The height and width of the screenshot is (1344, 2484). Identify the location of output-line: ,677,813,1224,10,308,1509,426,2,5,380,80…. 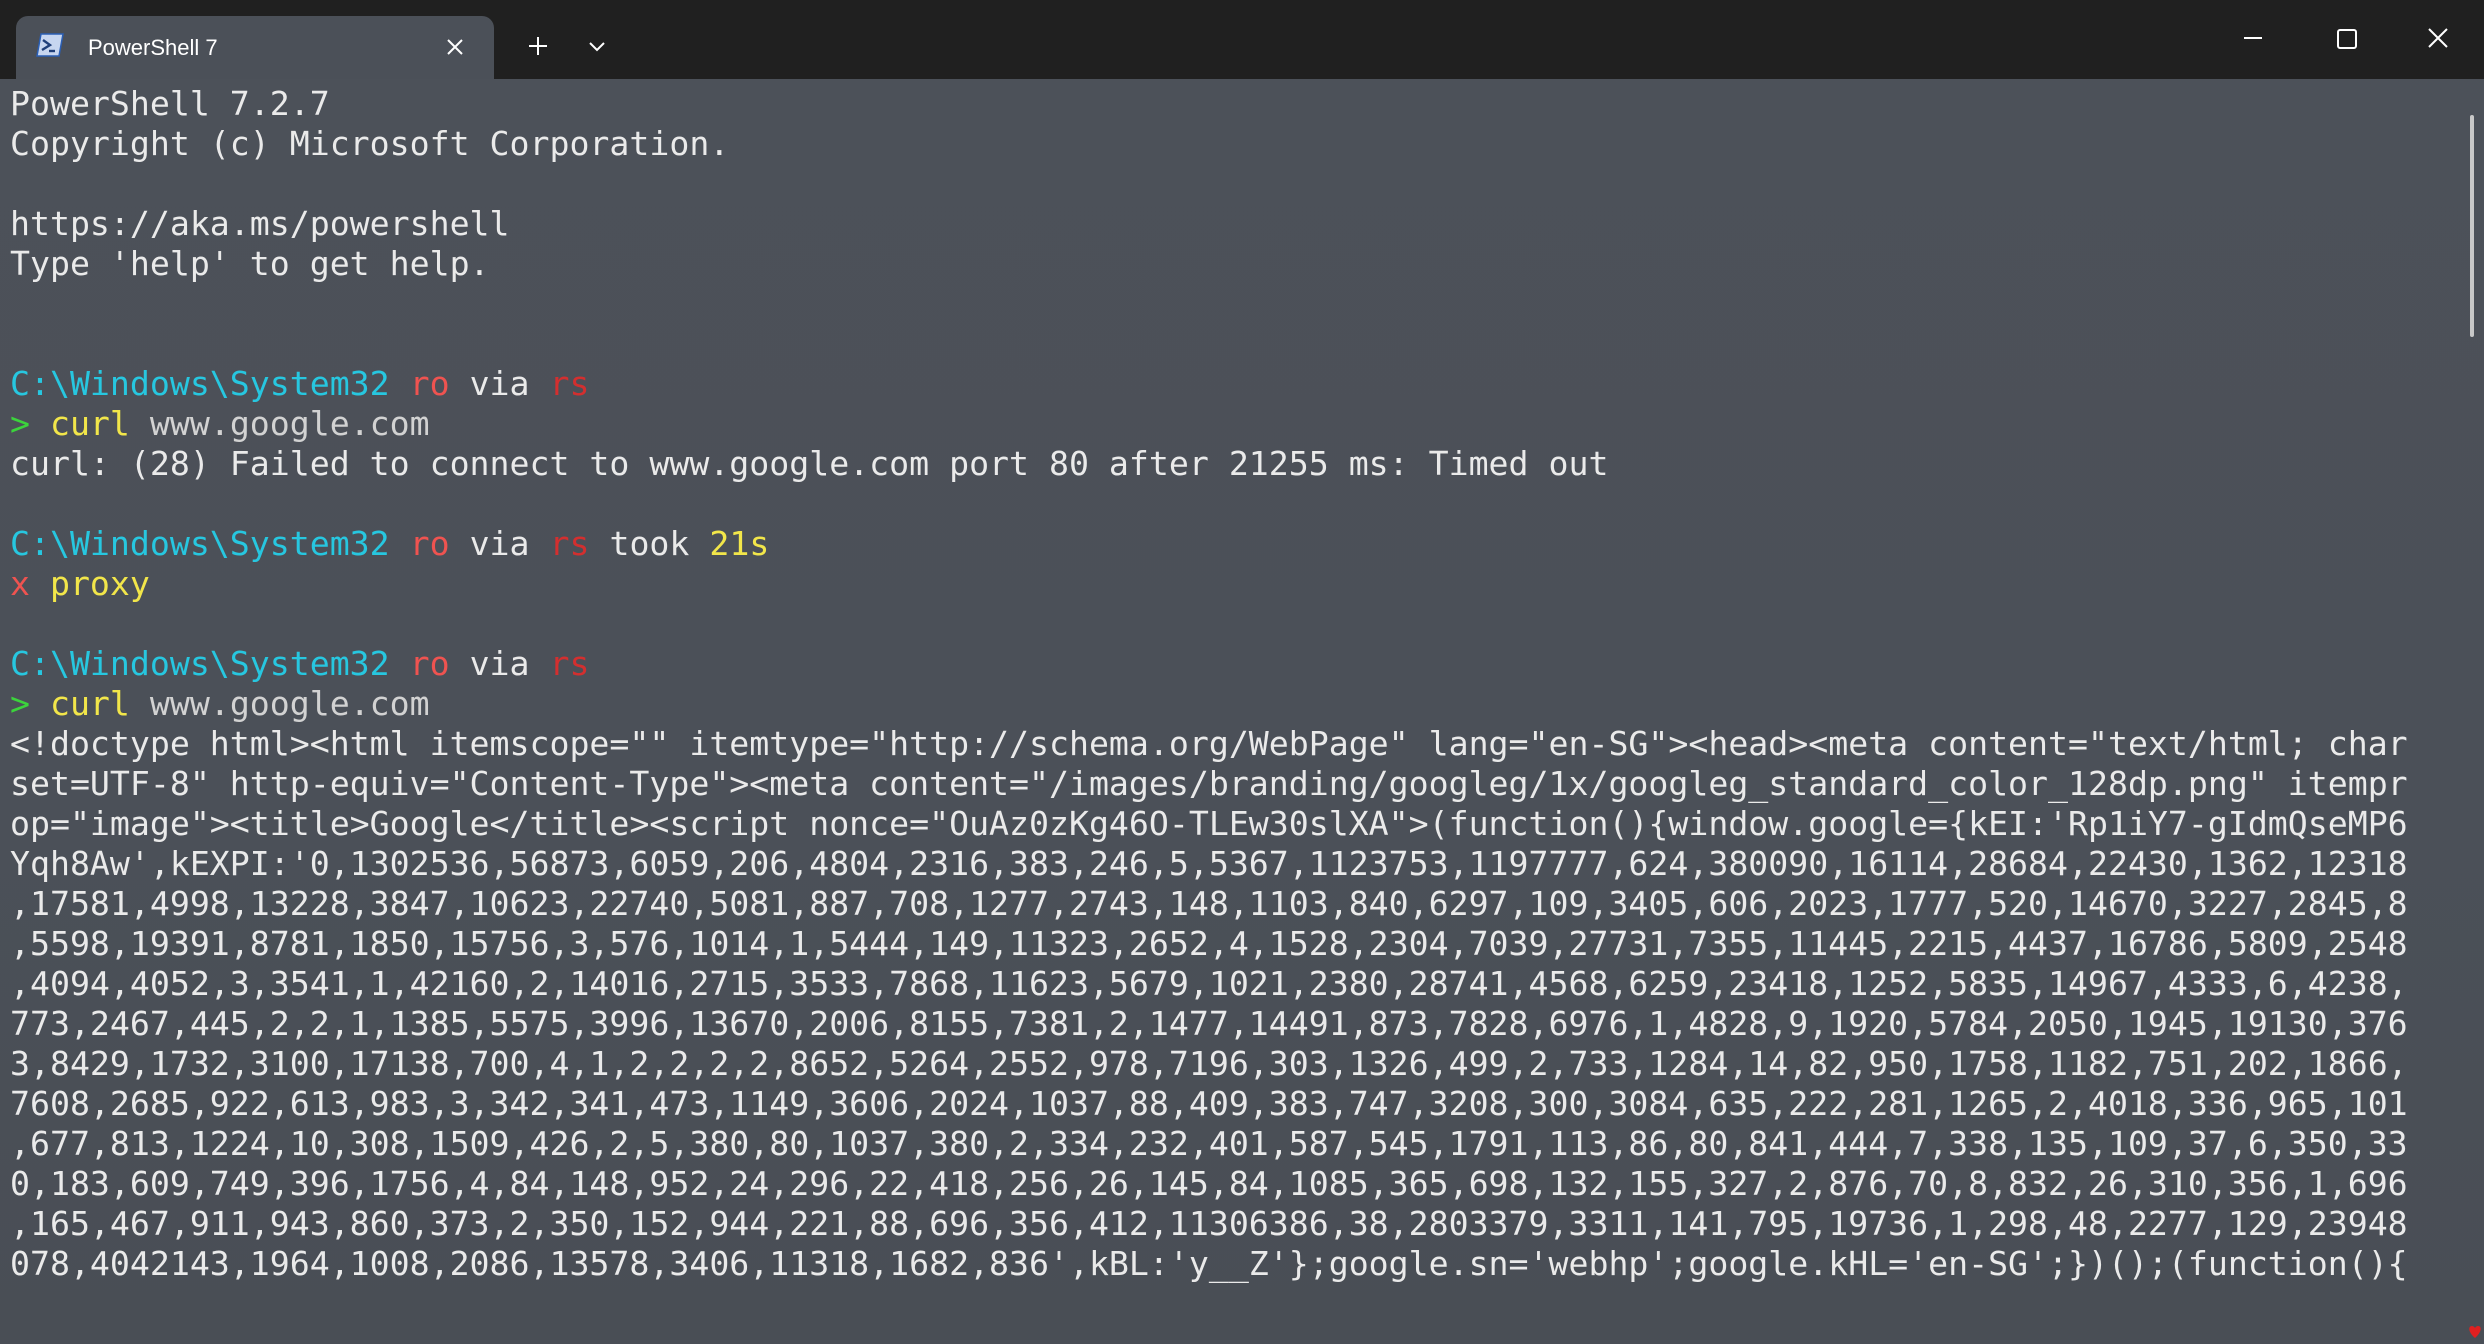
(1209, 1143).